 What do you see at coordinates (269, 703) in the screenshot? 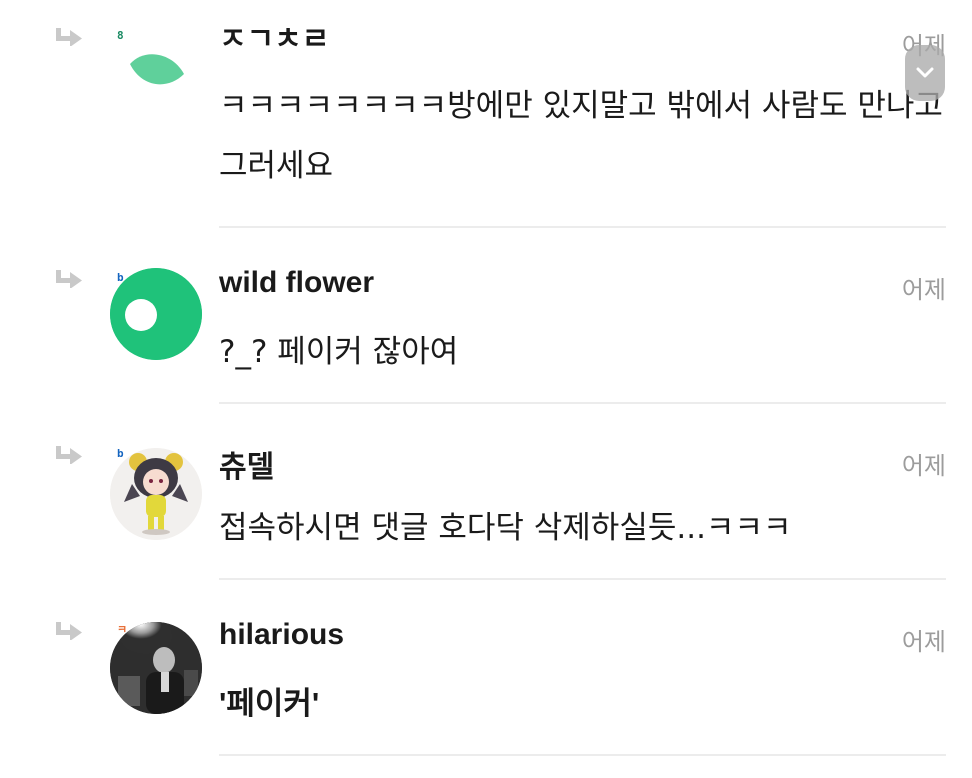
I see `comment-text: '페이커'` at bounding box center [269, 703].